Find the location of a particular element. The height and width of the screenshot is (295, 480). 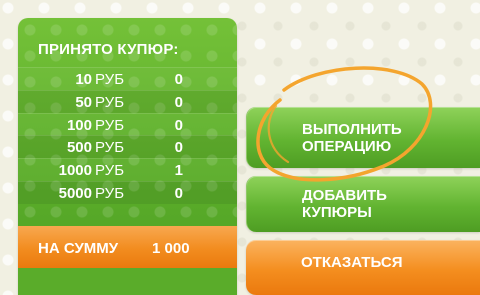

add-bills-button: ДОБАВИТЬ КУПЮРЫ is located at coordinates (363, 204).